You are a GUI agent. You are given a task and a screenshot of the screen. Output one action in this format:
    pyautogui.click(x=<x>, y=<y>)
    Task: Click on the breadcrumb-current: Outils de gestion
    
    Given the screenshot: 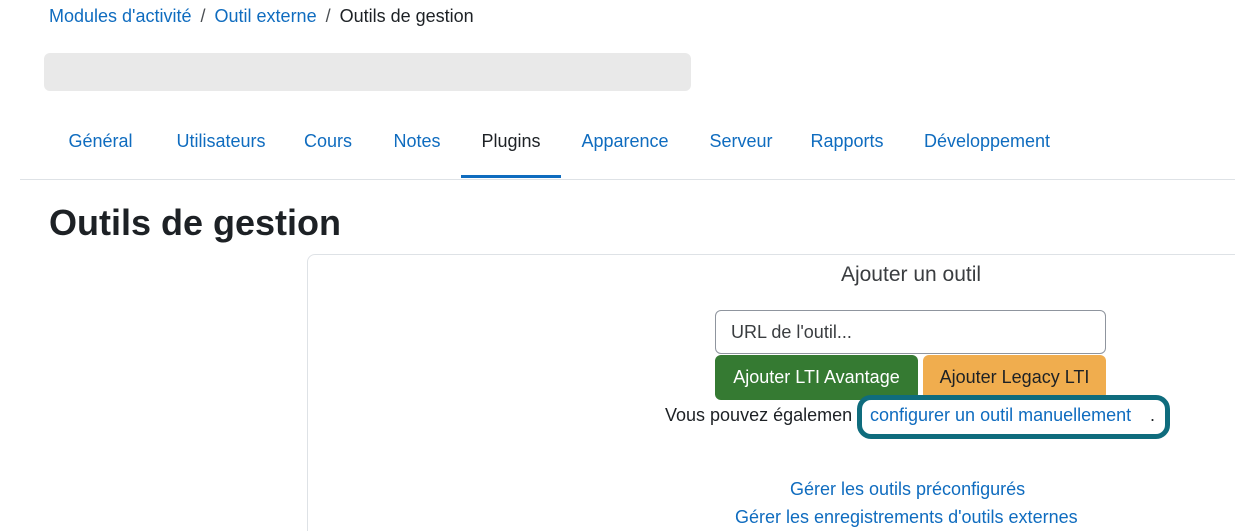 What is the action you would take?
    pyautogui.click(x=406, y=16)
    